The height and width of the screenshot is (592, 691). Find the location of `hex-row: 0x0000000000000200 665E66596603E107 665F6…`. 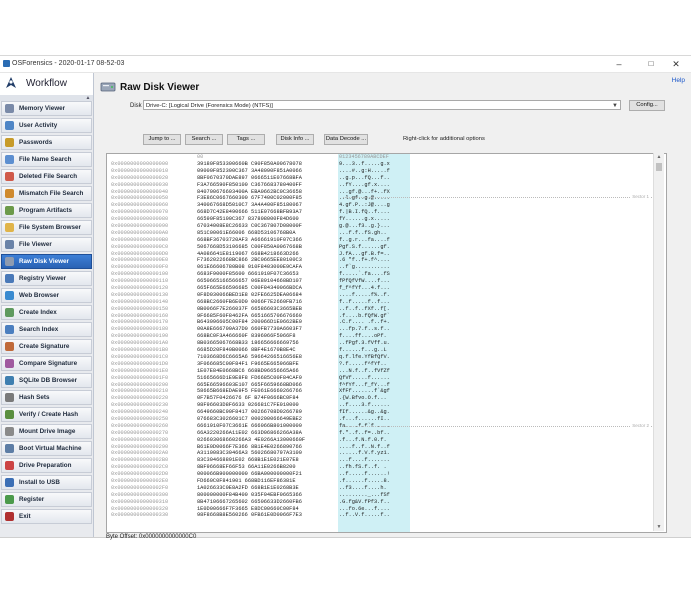

hex-row: 0x0000000000000200 665E66596603E107 665F6… is located at coordinates (382, 385).